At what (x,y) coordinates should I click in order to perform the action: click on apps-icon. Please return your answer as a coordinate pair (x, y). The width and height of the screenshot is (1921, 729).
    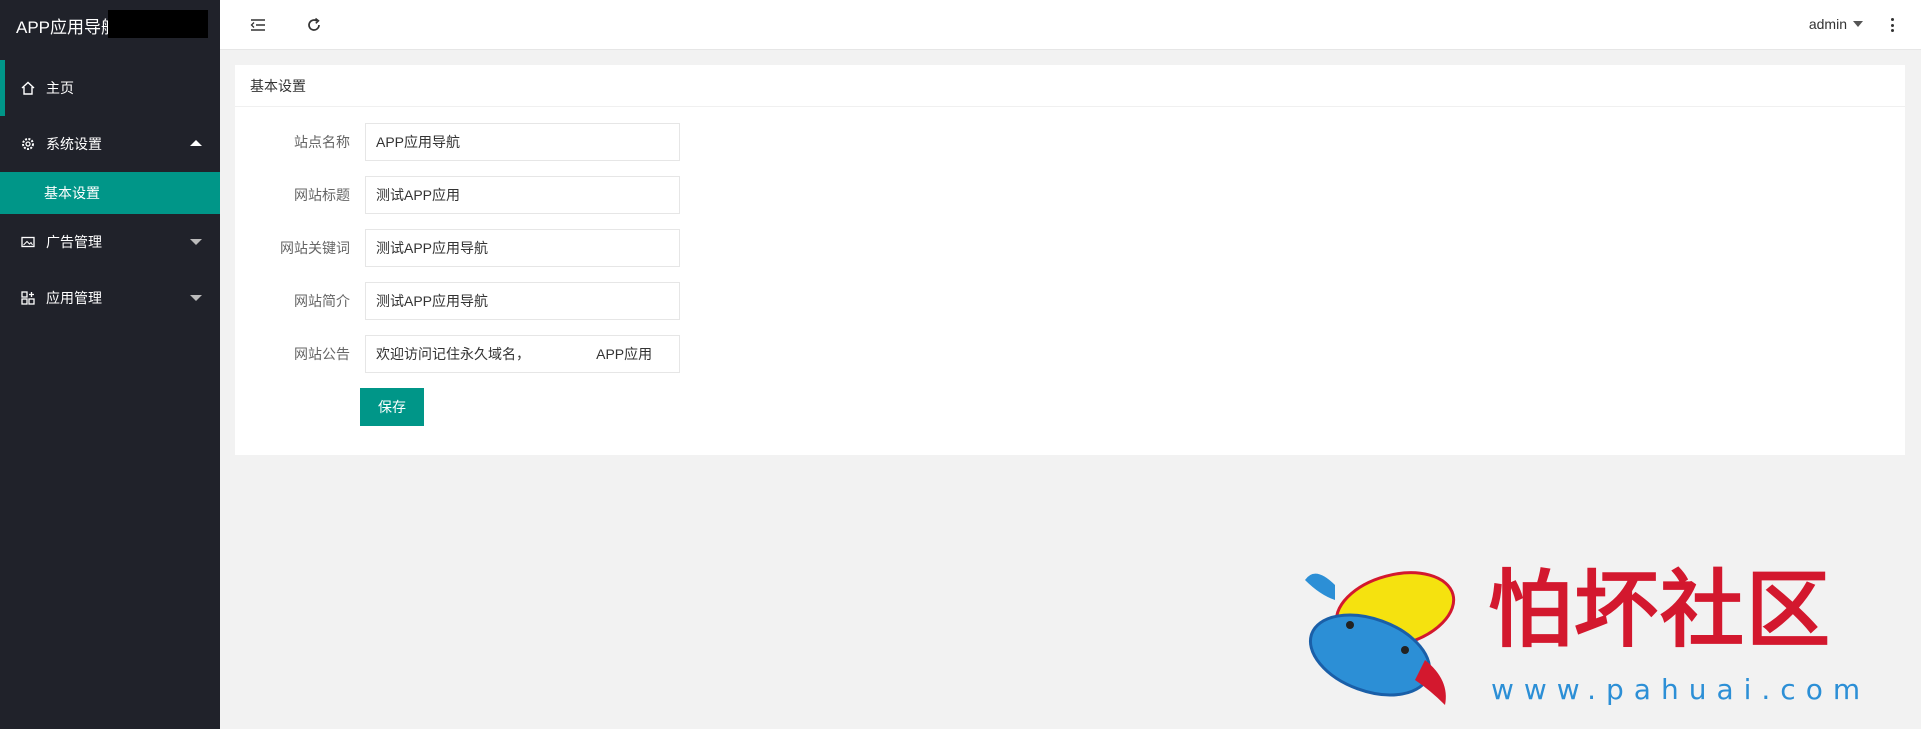
    Looking at the image, I should click on (28, 298).